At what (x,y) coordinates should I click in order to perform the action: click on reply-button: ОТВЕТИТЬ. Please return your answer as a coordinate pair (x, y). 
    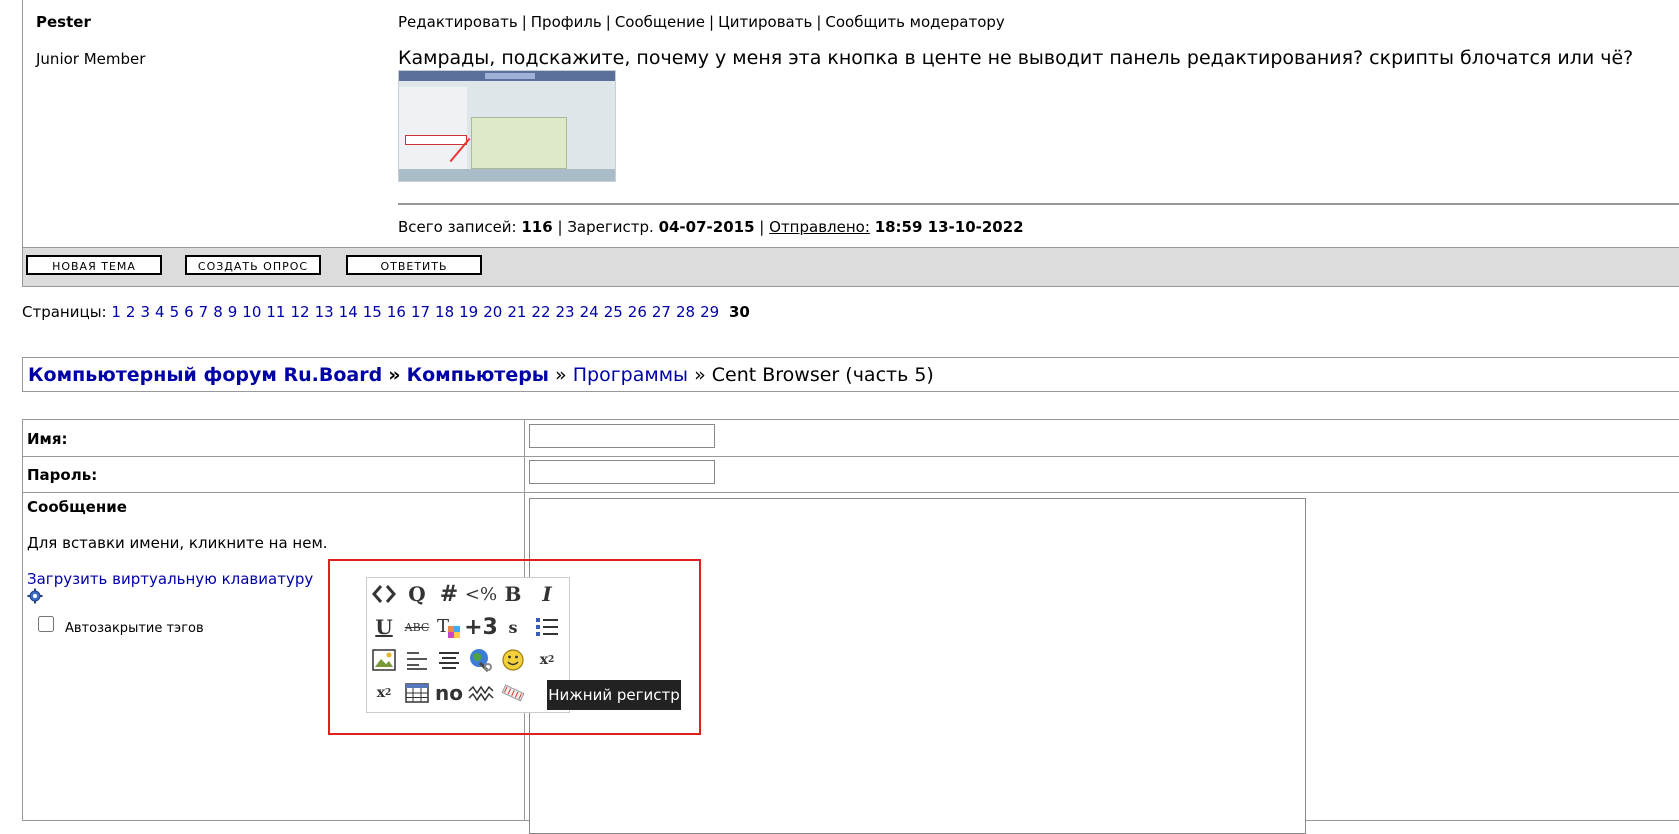
    Looking at the image, I should click on (414, 265).